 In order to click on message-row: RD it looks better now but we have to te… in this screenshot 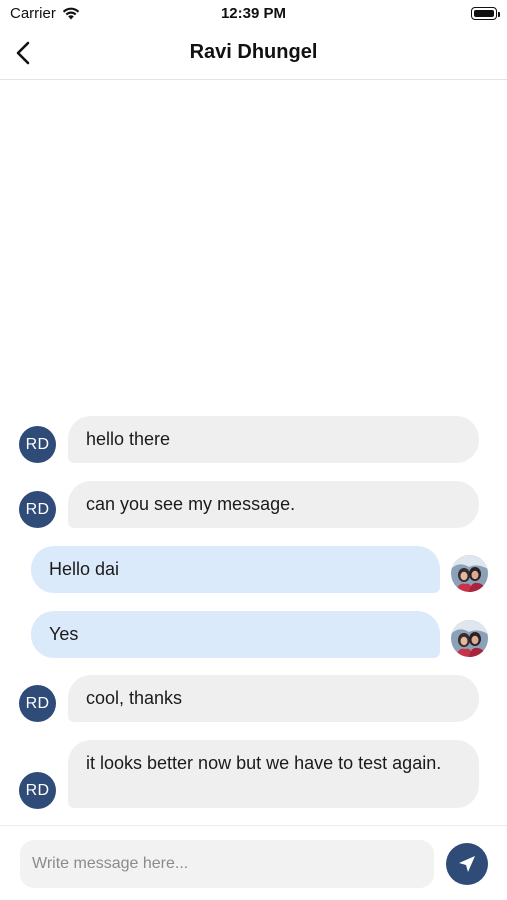, I will do `click(253, 775)`.